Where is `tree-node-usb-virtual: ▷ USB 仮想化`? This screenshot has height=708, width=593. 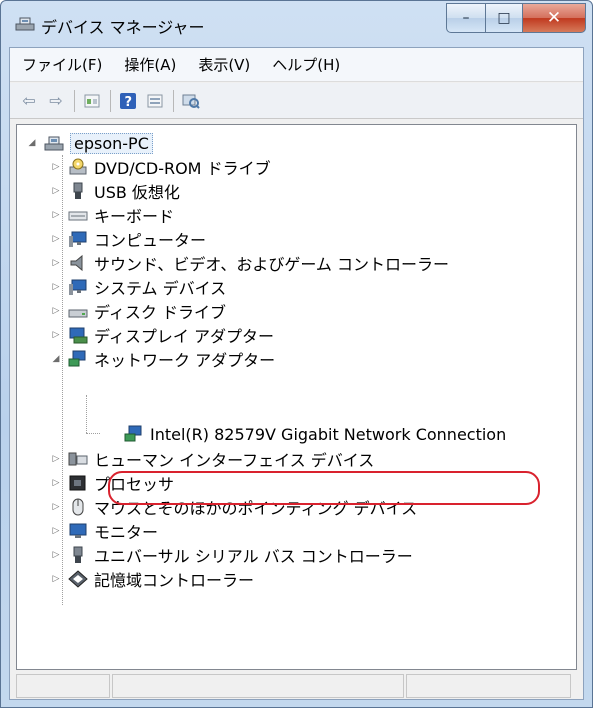 tree-node-usb-virtual: ▷ USB 仮想化 is located at coordinates (115, 191).